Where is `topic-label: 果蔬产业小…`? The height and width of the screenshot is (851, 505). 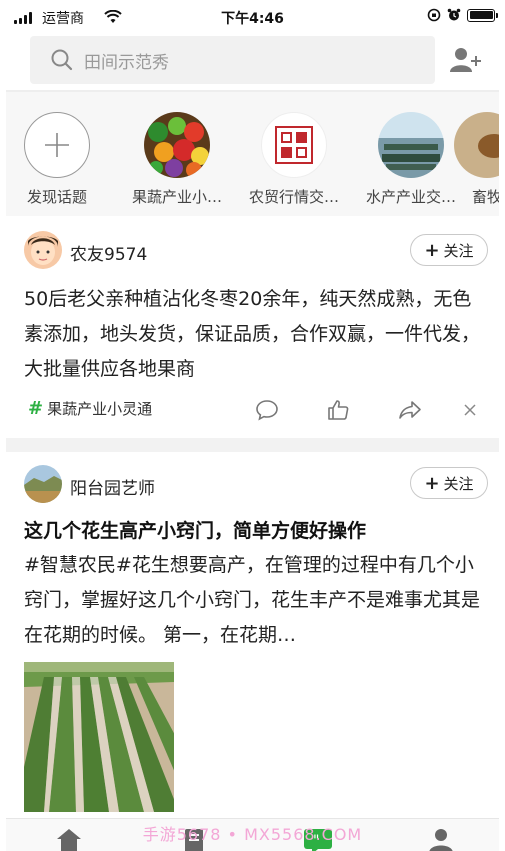 topic-label: 果蔬产业小… is located at coordinates (176, 197).